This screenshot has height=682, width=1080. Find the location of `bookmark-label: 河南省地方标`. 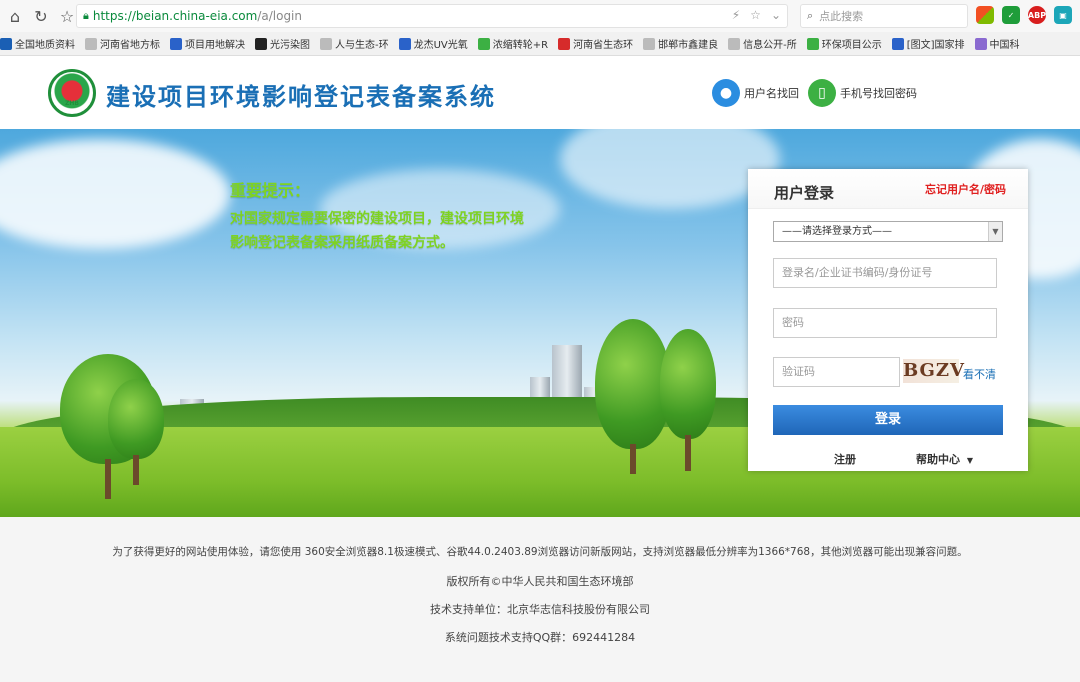

bookmark-label: 河南省地方标 is located at coordinates (130, 45).